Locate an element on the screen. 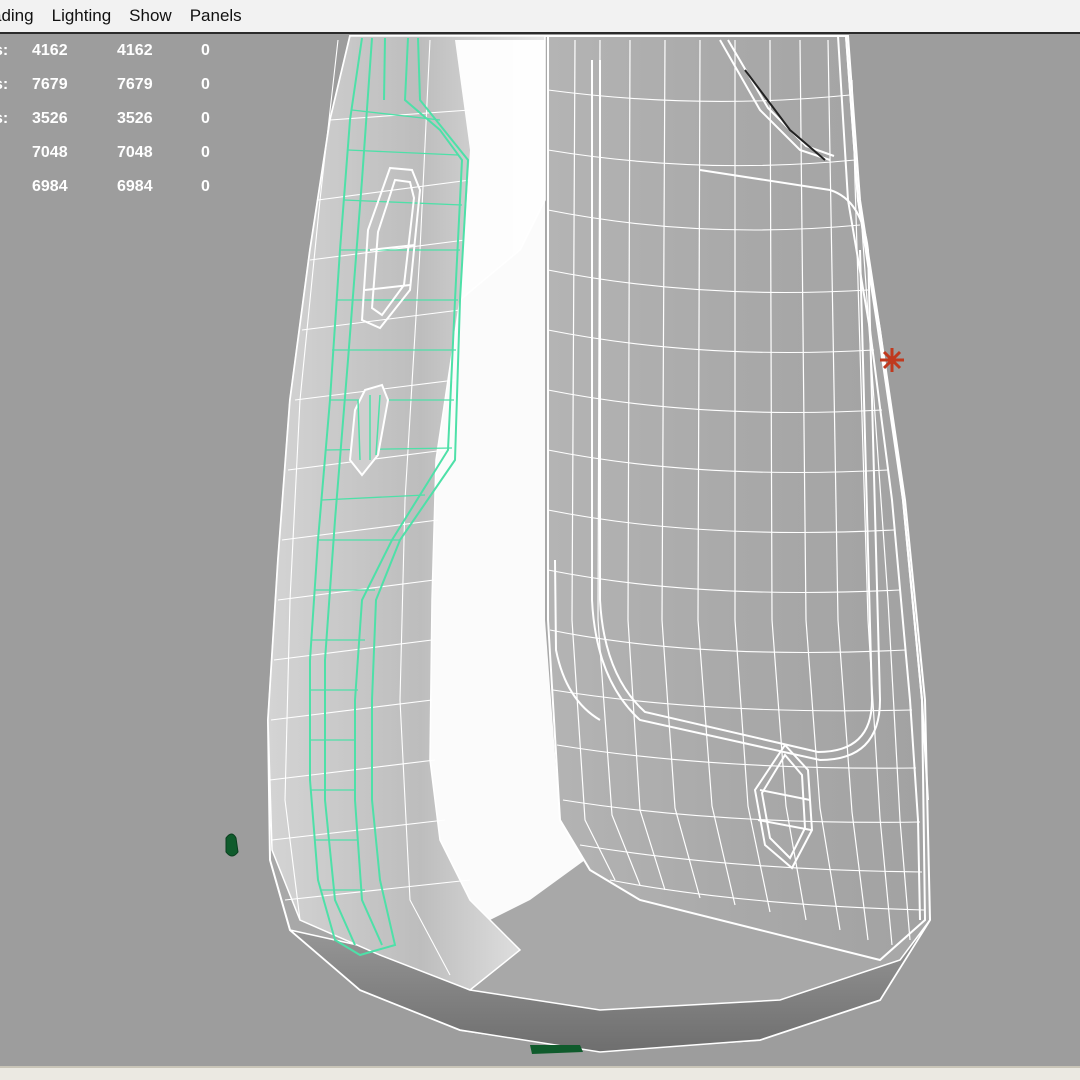  menu-shading: ading is located at coordinates (17, 16).